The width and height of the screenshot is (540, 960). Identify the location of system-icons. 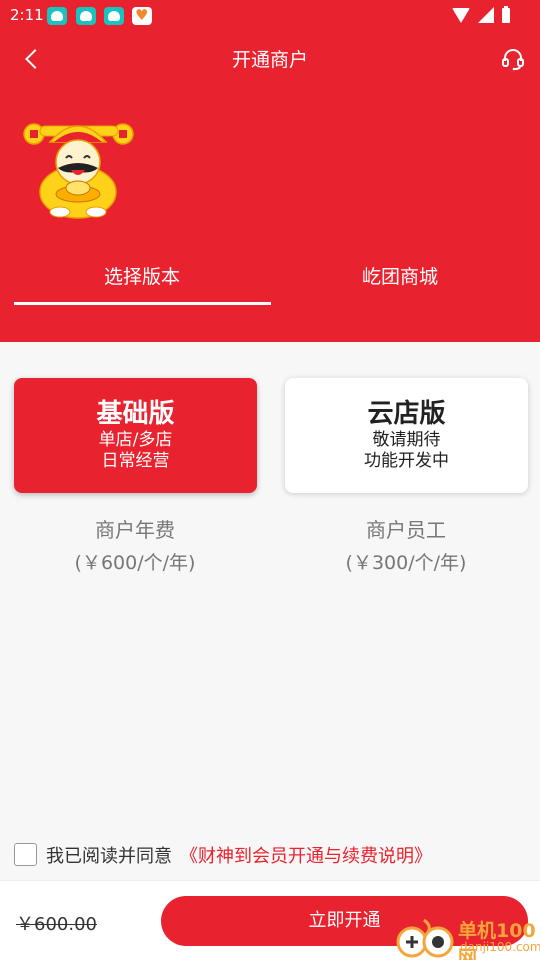
(481, 14).